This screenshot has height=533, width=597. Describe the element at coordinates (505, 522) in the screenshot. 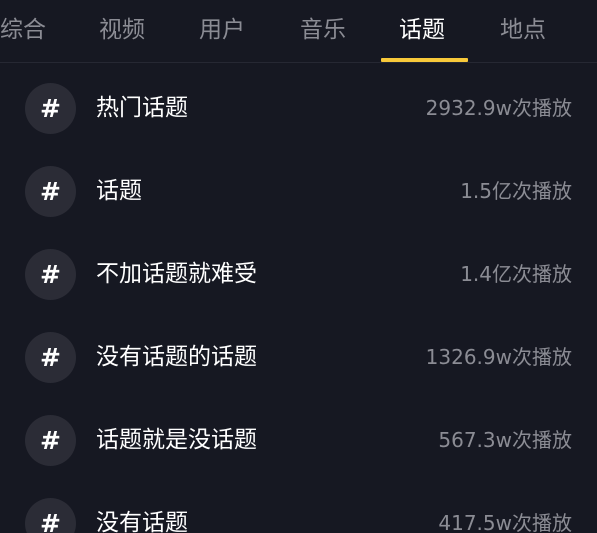

I see `play-count: 417.5w次播放` at that location.